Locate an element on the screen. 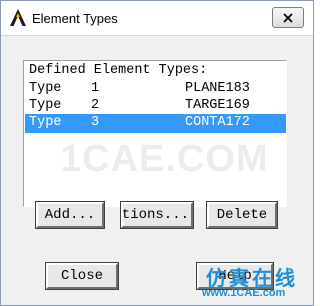 The image size is (320, 306). list-header: Defined Element Types: is located at coordinates (118, 70).